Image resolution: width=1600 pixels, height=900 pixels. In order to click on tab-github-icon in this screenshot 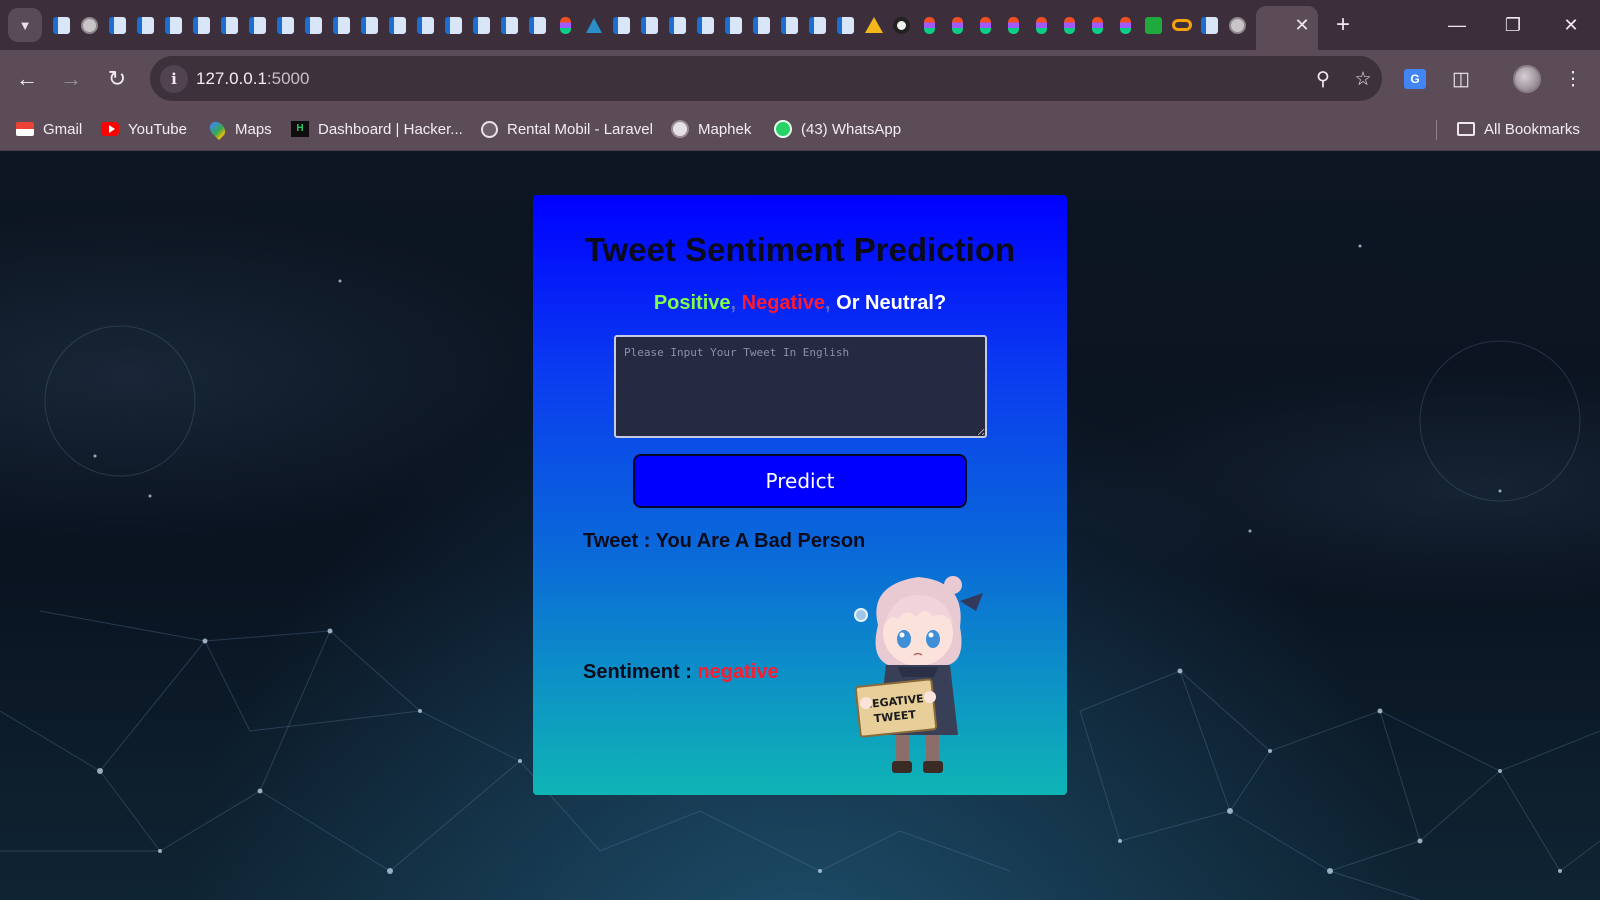, I will do `click(901, 25)`.